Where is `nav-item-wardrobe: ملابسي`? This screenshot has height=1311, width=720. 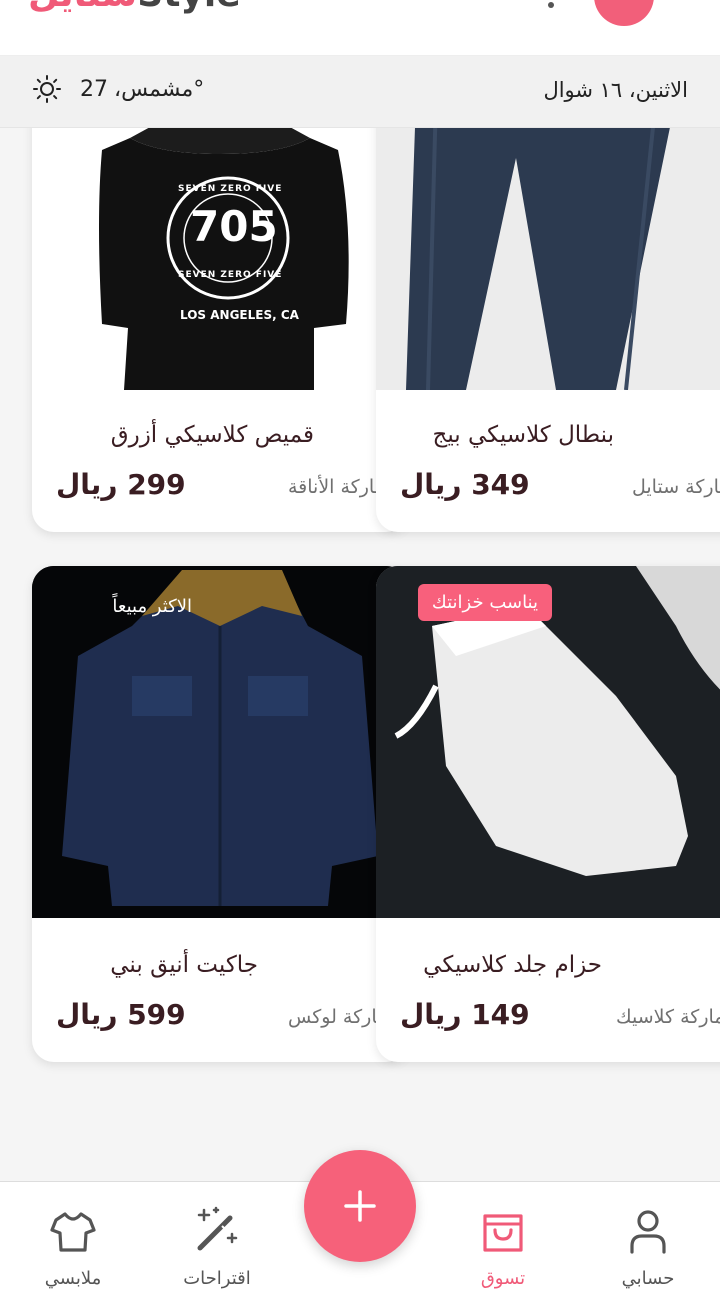 nav-item-wardrobe: ملابسي is located at coordinates (73, 1247).